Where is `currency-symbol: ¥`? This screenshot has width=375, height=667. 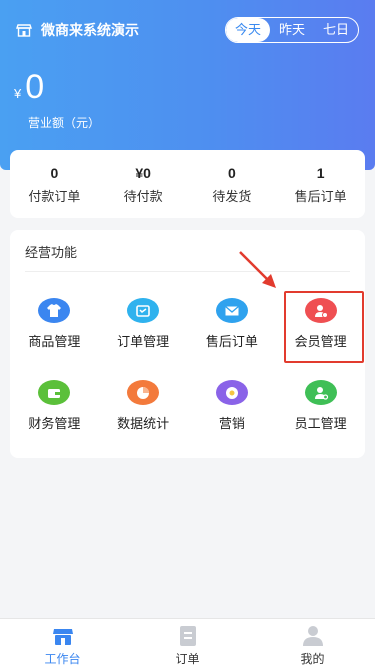
currency-symbol: ¥ is located at coordinates (18, 93).